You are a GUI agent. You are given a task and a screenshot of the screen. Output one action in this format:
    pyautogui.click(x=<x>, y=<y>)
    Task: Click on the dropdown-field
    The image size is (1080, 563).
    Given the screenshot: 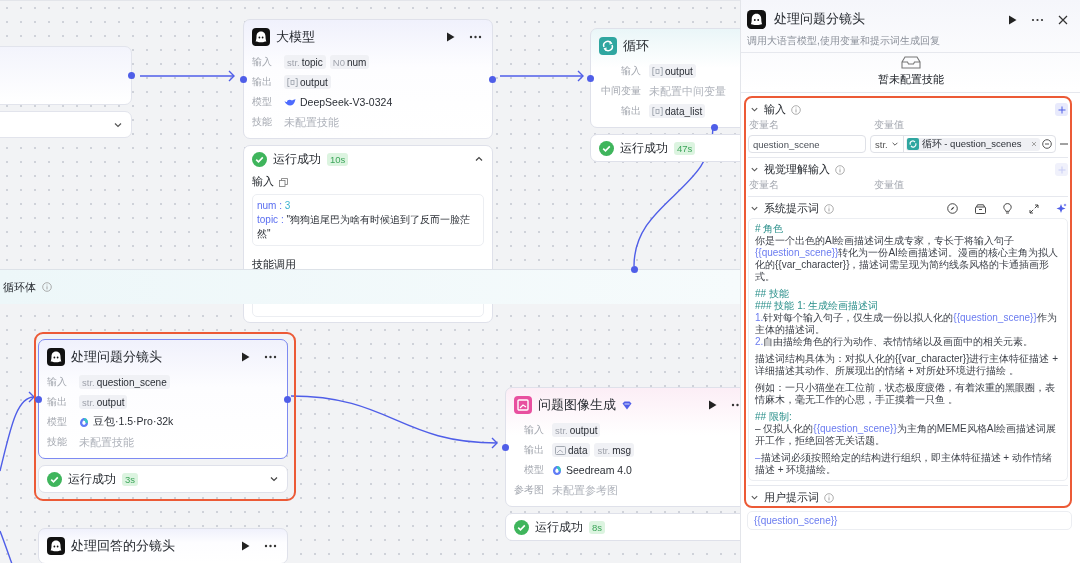 What is the action you would take?
    pyautogui.click(x=66, y=124)
    